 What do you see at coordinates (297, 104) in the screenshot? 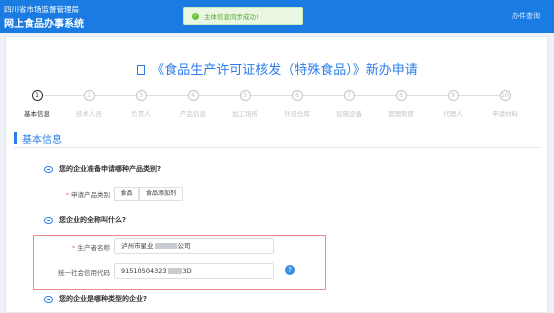
I see `step-6: 6 外设仓库` at bounding box center [297, 104].